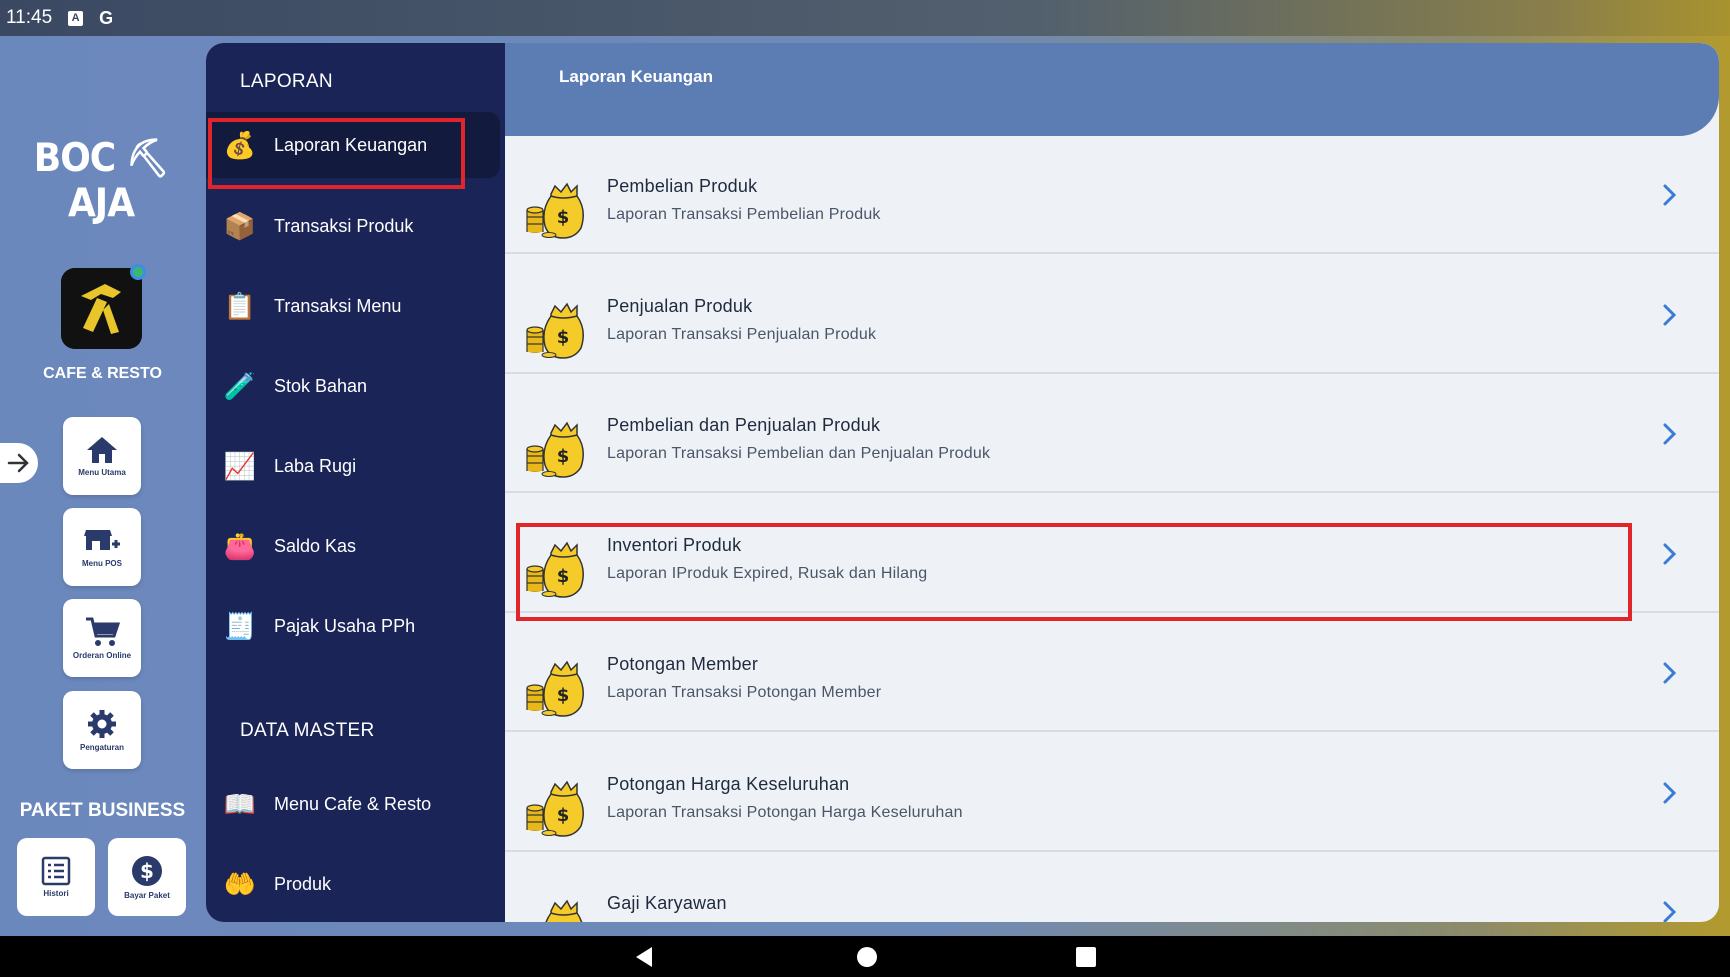 This screenshot has width=1730, height=977. What do you see at coordinates (344, 225) in the screenshot?
I see `nav-item-label: Transaksi Produk` at bounding box center [344, 225].